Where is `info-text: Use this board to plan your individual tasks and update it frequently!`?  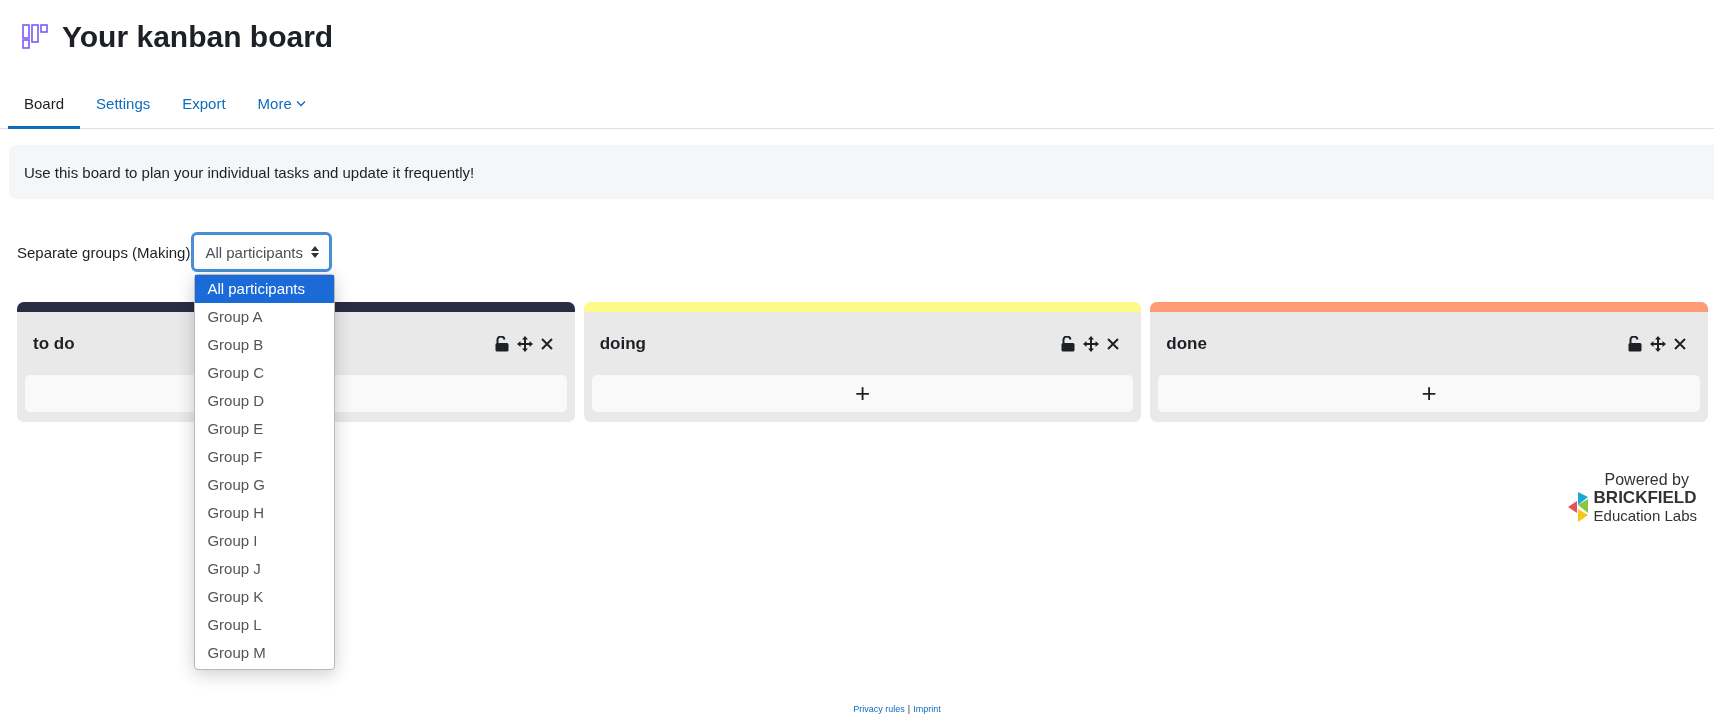 info-text: Use this board to plan your individual tasks and update it frequently! is located at coordinates (249, 172).